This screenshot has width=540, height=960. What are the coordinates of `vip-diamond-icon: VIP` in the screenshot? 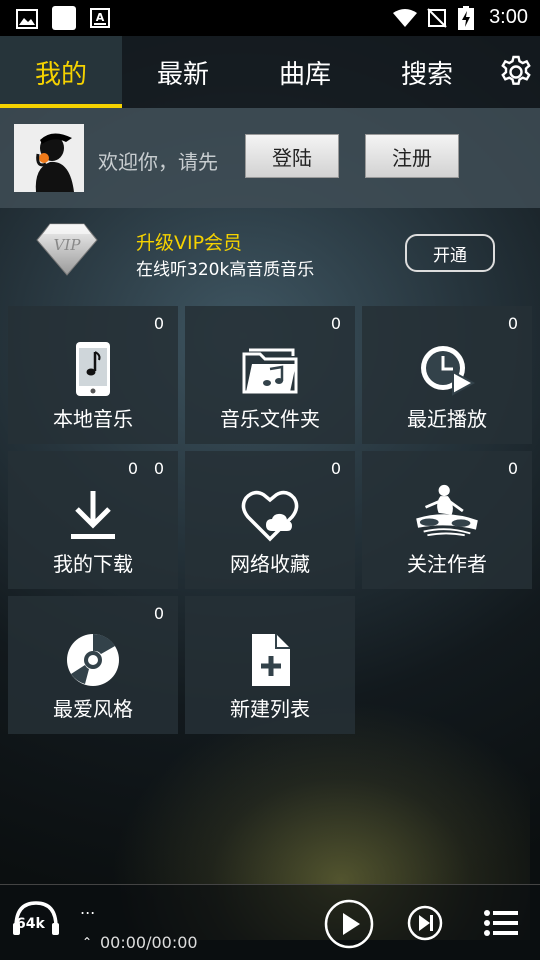 It's located at (67, 249).